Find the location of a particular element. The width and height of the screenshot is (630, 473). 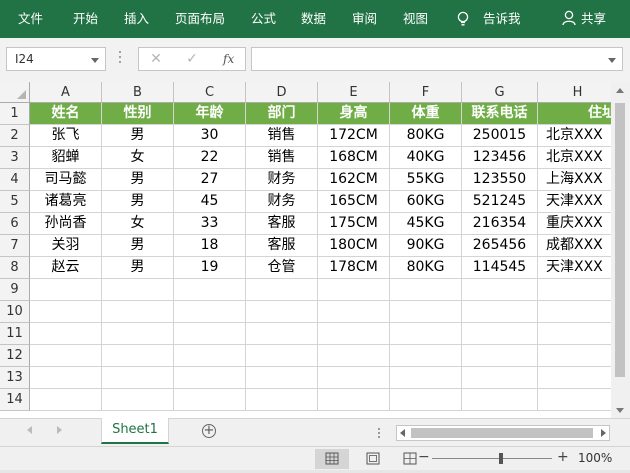

table-cell: 赵云 is located at coordinates (66, 268).